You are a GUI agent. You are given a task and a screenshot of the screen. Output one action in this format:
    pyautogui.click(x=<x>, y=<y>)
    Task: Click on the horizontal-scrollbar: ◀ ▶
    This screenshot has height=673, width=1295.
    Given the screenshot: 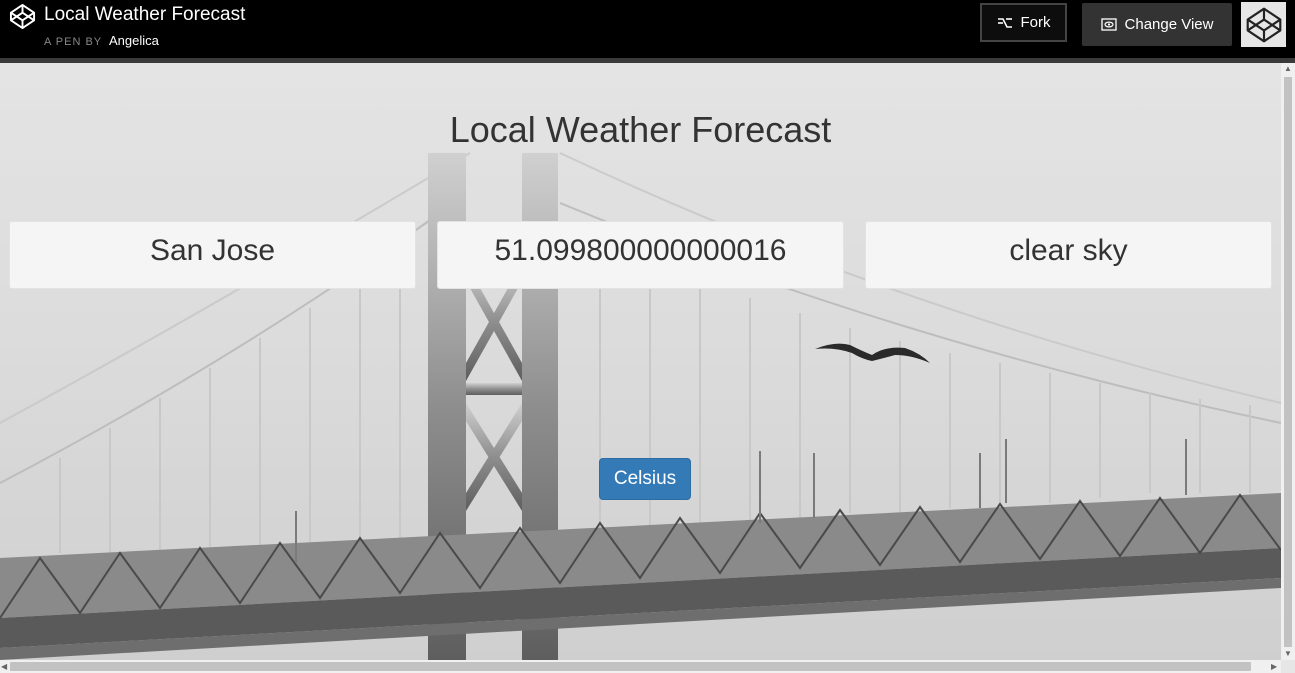 What is the action you would take?
    pyautogui.click(x=640, y=666)
    